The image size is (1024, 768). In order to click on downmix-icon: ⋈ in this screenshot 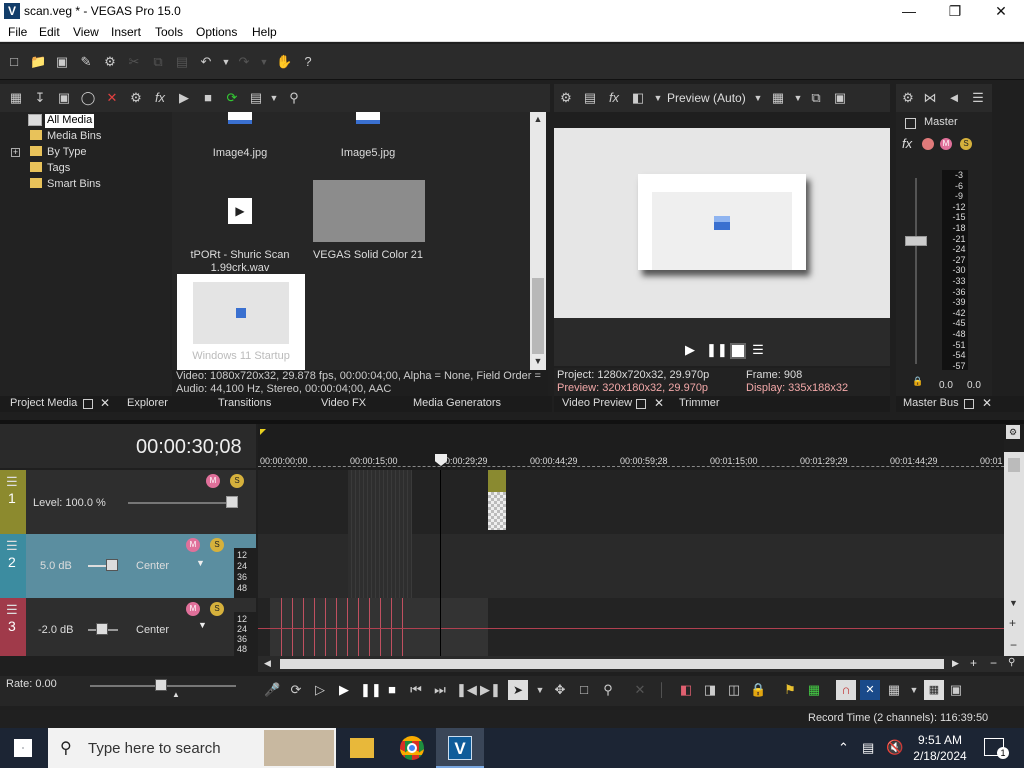, I will do `click(930, 98)`.